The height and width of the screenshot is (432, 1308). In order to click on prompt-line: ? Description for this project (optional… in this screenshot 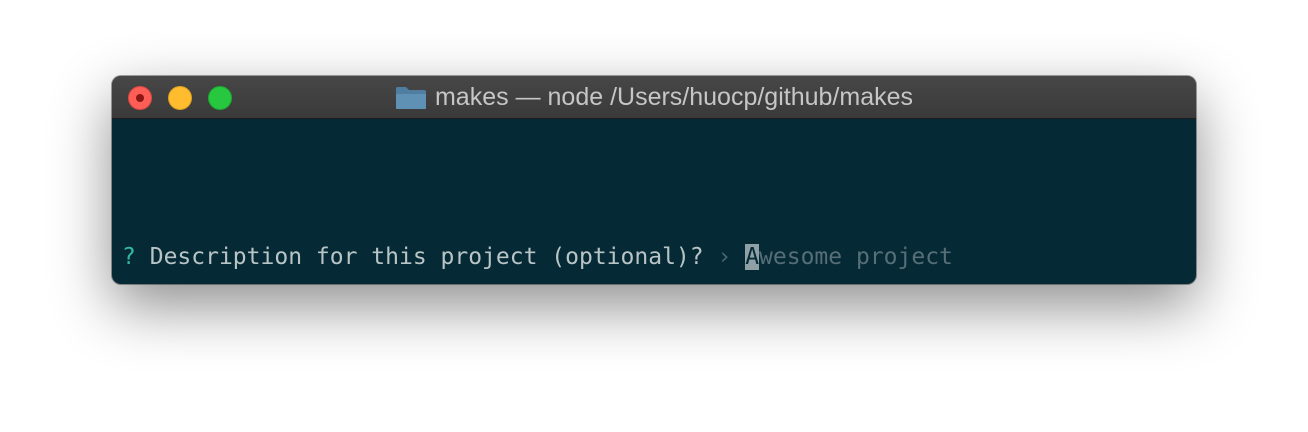, I will do `click(537, 257)`.